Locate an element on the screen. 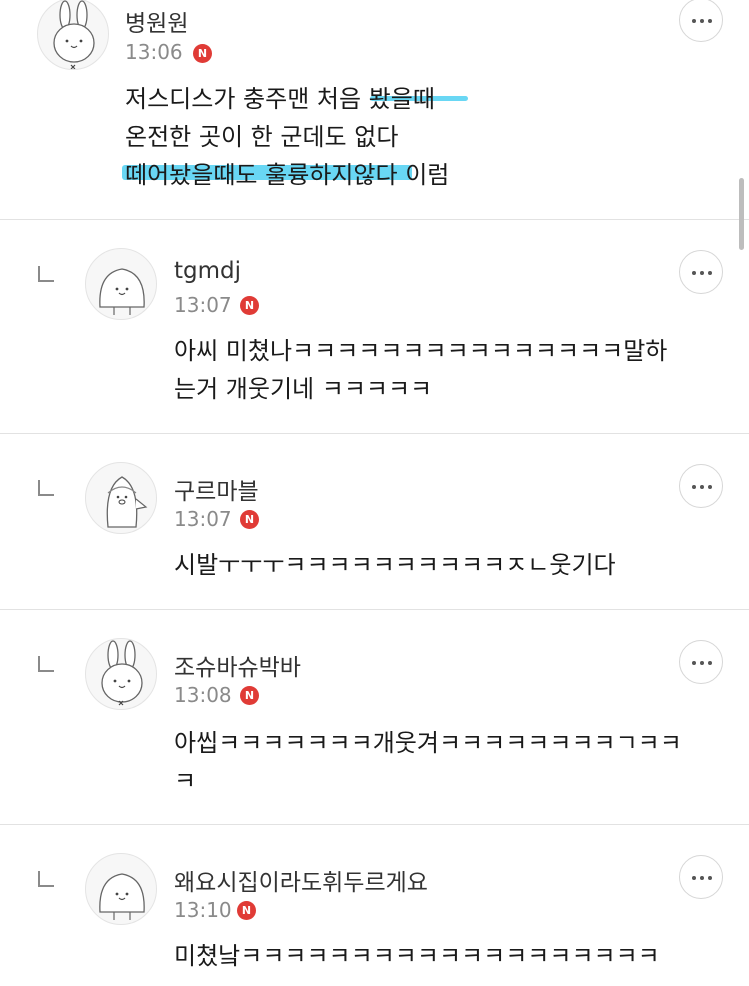  comment-author: 왜요시집이라도휘두르게요 is located at coordinates (301, 880).